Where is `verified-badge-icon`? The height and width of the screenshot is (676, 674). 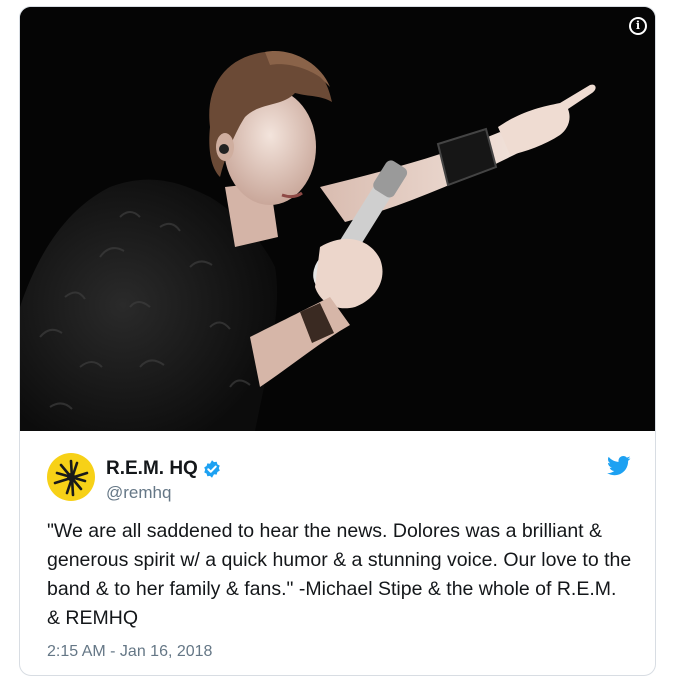
verified-badge-icon is located at coordinates (212, 469).